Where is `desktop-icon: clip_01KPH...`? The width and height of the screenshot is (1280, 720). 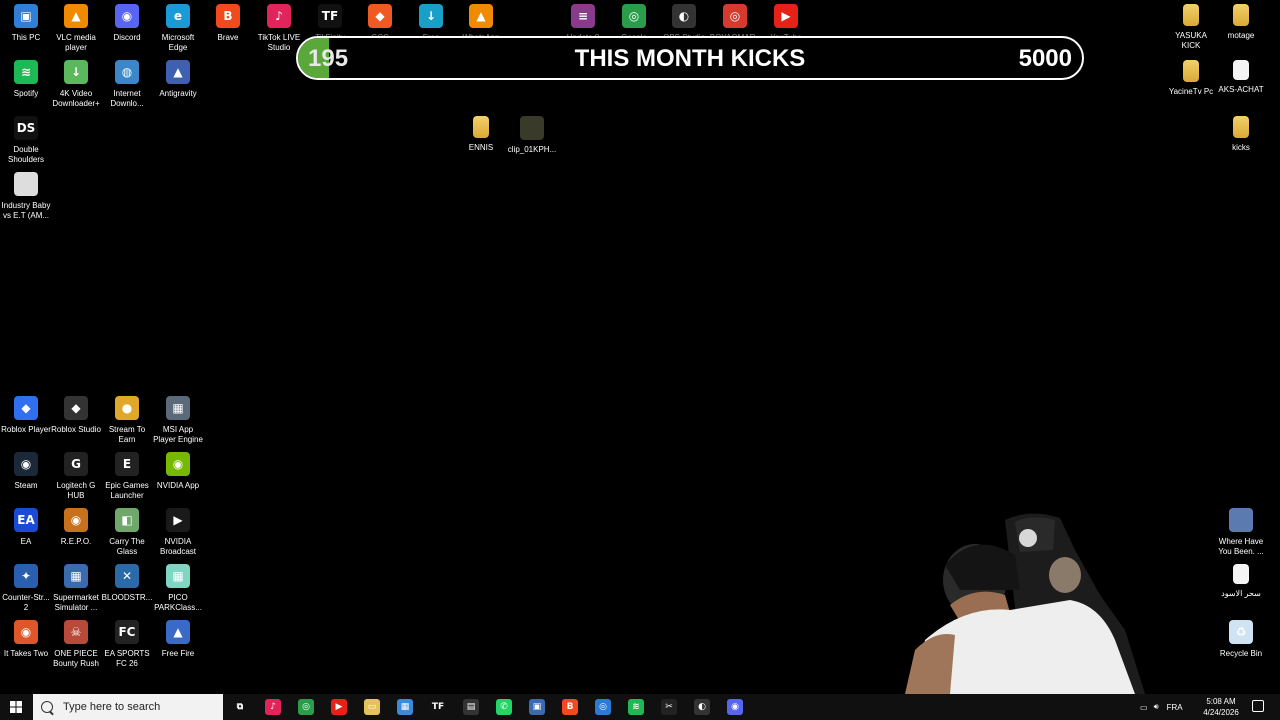
desktop-icon: clip_01KPH... is located at coordinates (532, 133).